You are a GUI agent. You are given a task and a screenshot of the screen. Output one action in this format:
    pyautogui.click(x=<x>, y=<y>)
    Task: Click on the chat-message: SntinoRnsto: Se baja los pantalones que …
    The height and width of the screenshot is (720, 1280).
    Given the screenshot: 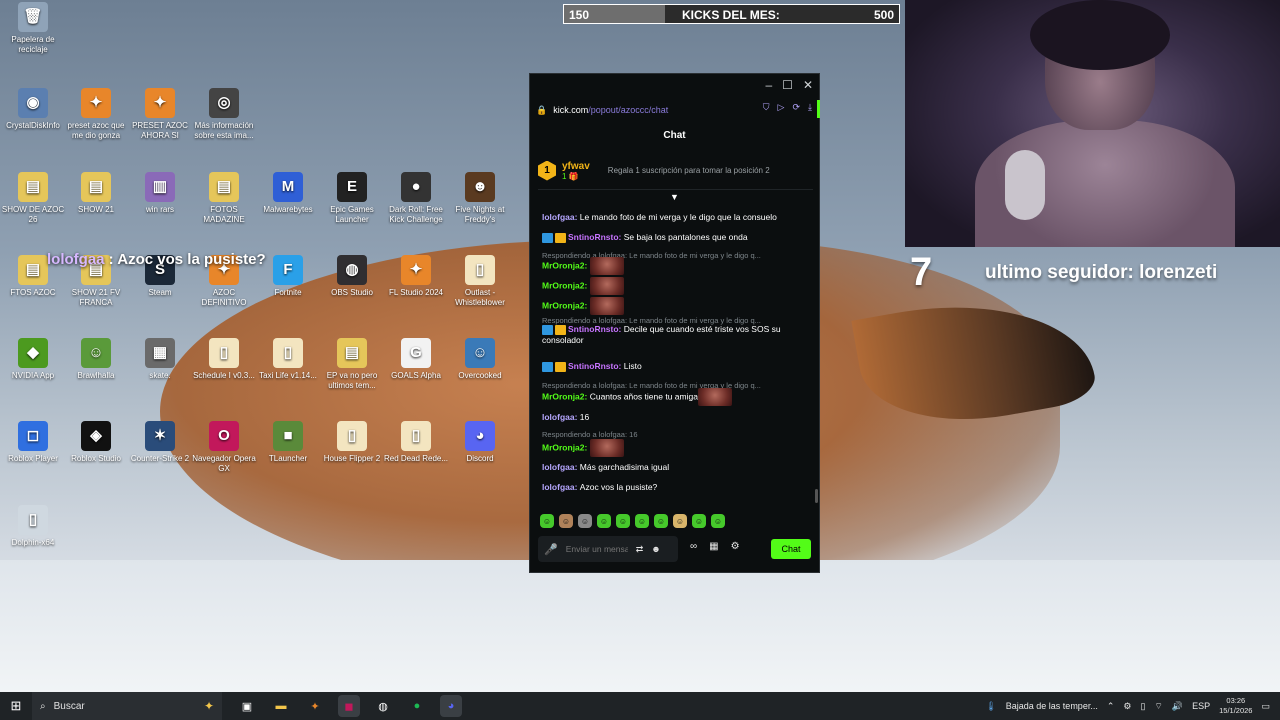 What is the action you would take?
    pyautogui.click(x=677, y=237)
    